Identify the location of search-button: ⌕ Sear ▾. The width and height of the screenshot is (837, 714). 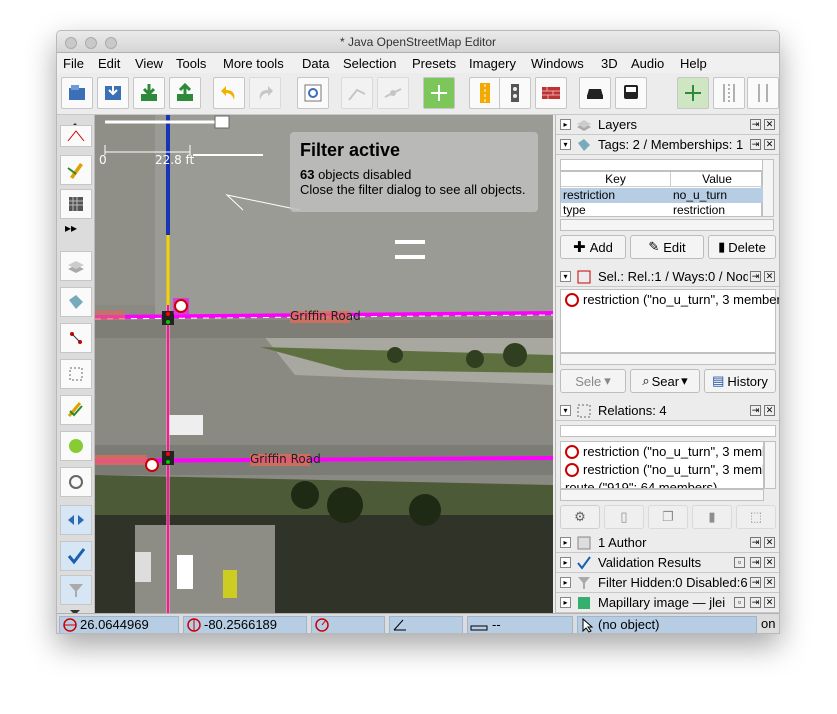
(665, 381).